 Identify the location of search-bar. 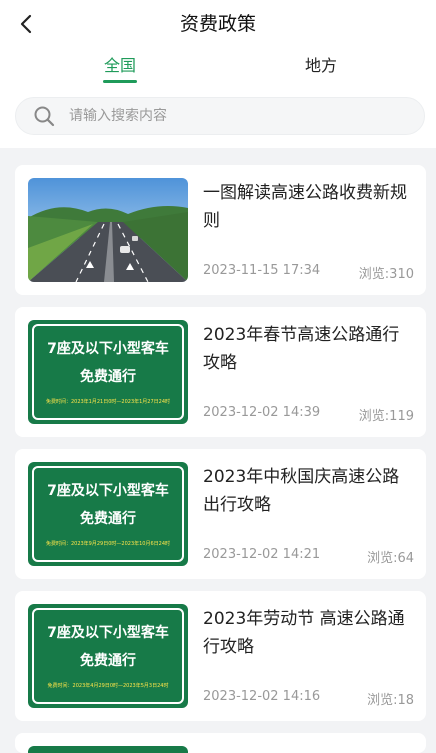
(218, 119).